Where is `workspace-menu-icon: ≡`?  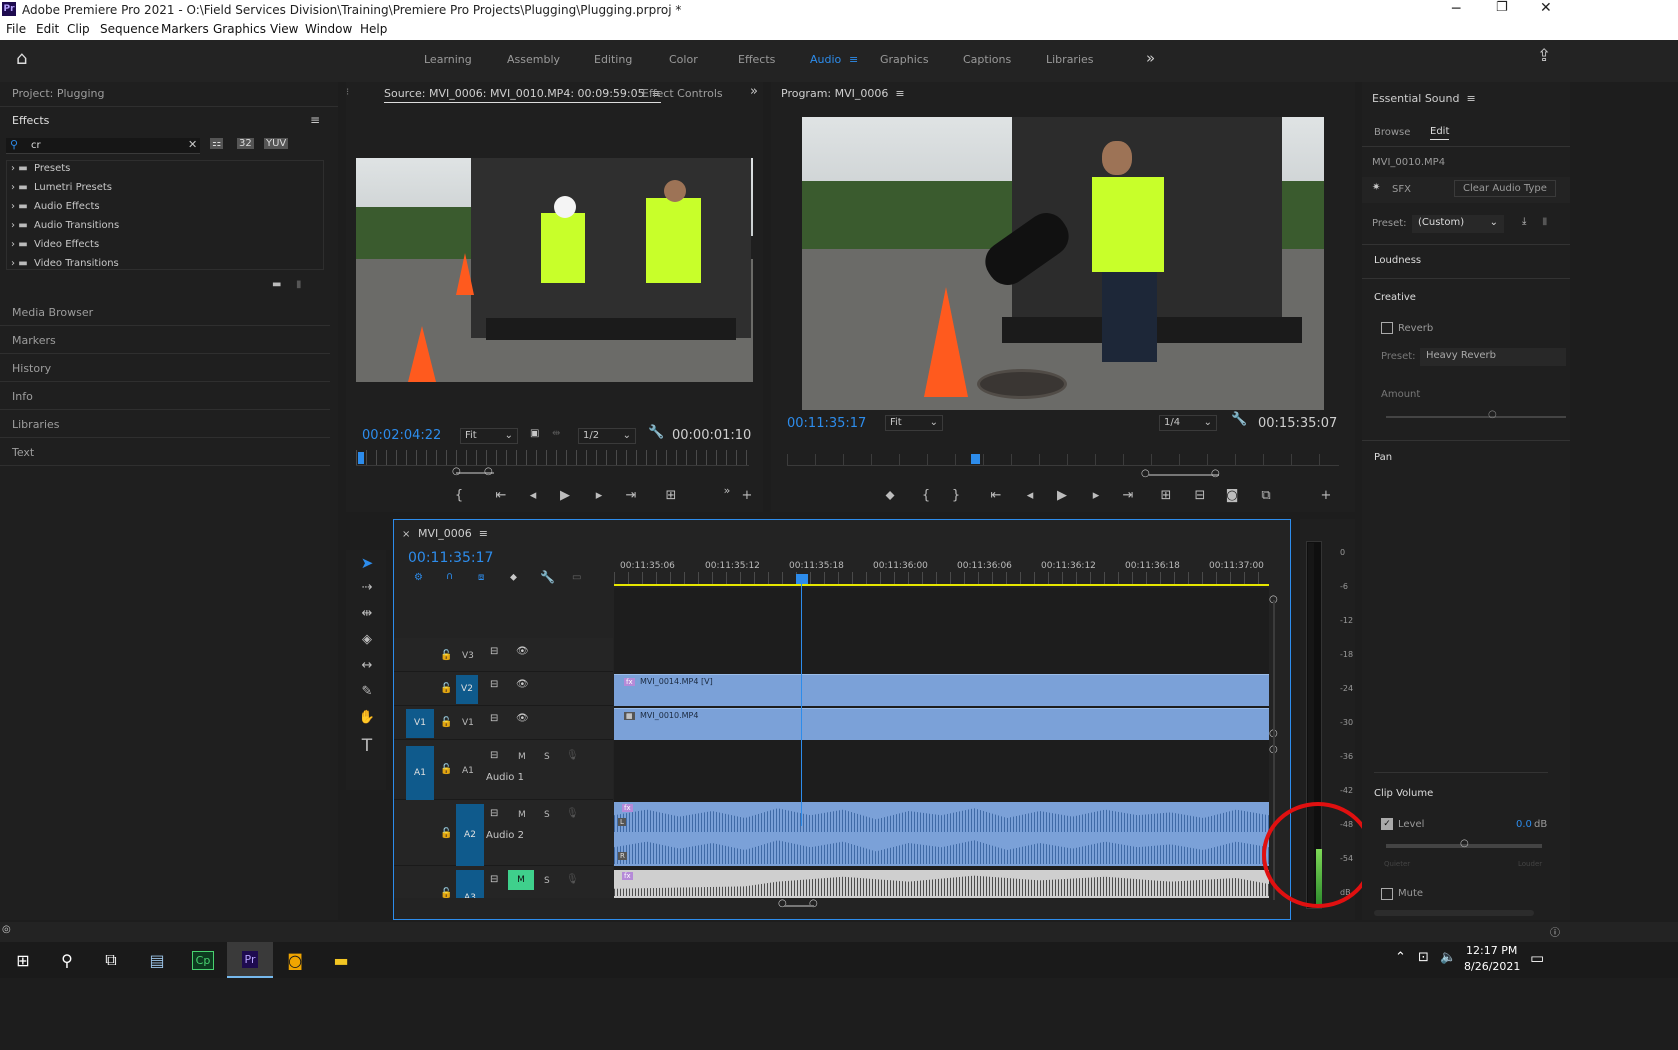
workspace-menu-icon: ≡ is located at coordinates (853, 59).